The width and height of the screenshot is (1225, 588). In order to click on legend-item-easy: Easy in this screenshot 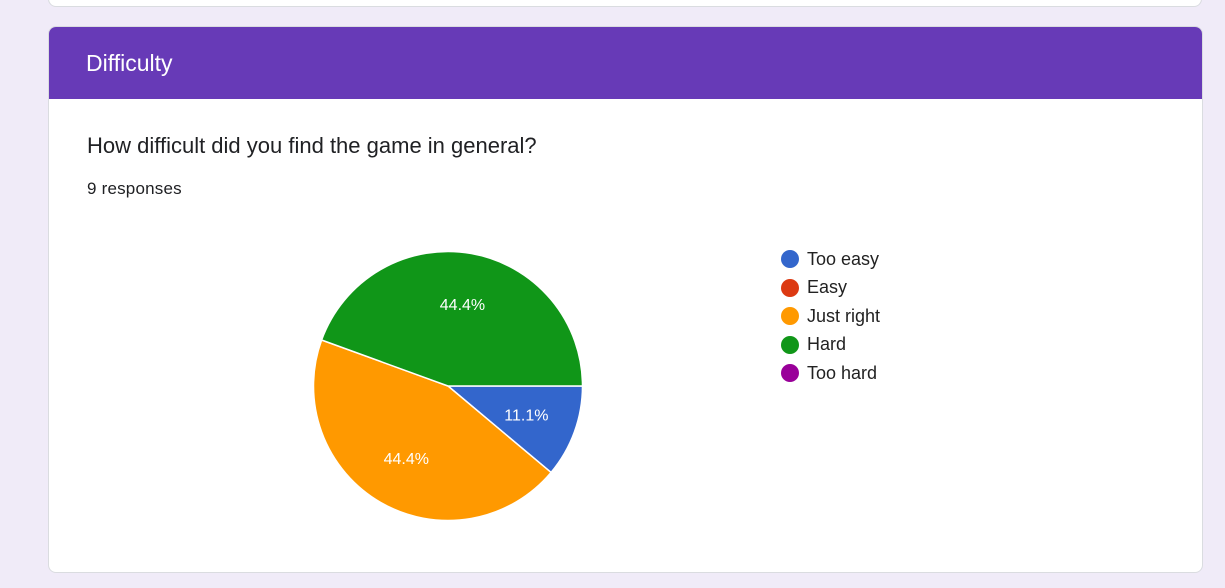, I will do `click(814, 287)`.